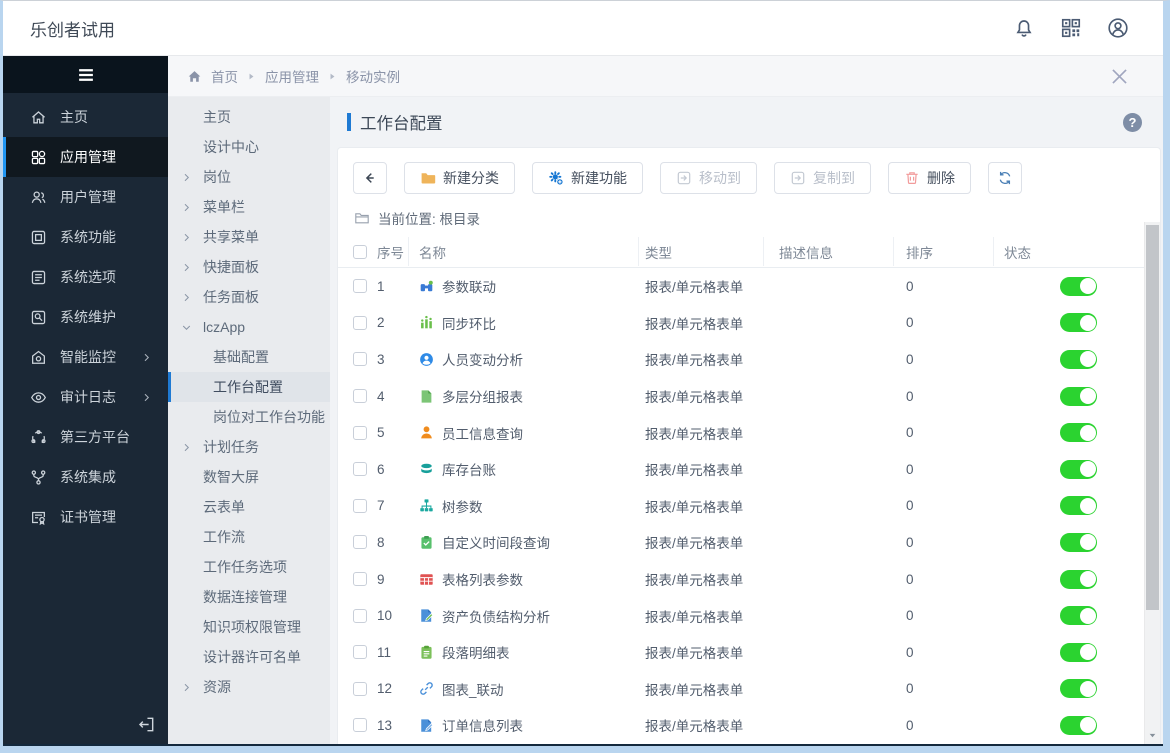 This screenshot has height=753, width=1170. What do you see at coordinates (469, 323) in the screenshot?
I see `row-name: 同步环比` at bounding box center [469, 323].